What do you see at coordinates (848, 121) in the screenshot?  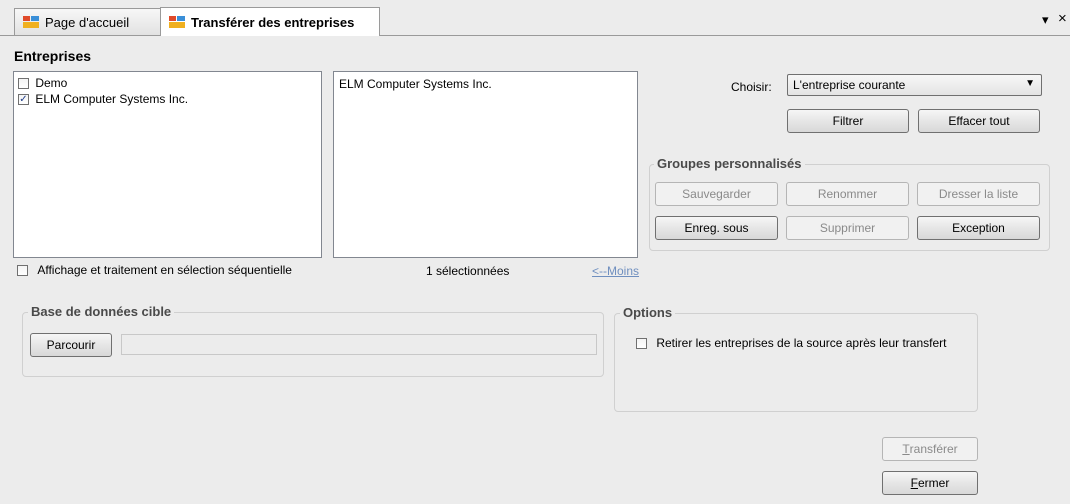 I see `filter-button: Filtrer` at bounding box center [848, 121].